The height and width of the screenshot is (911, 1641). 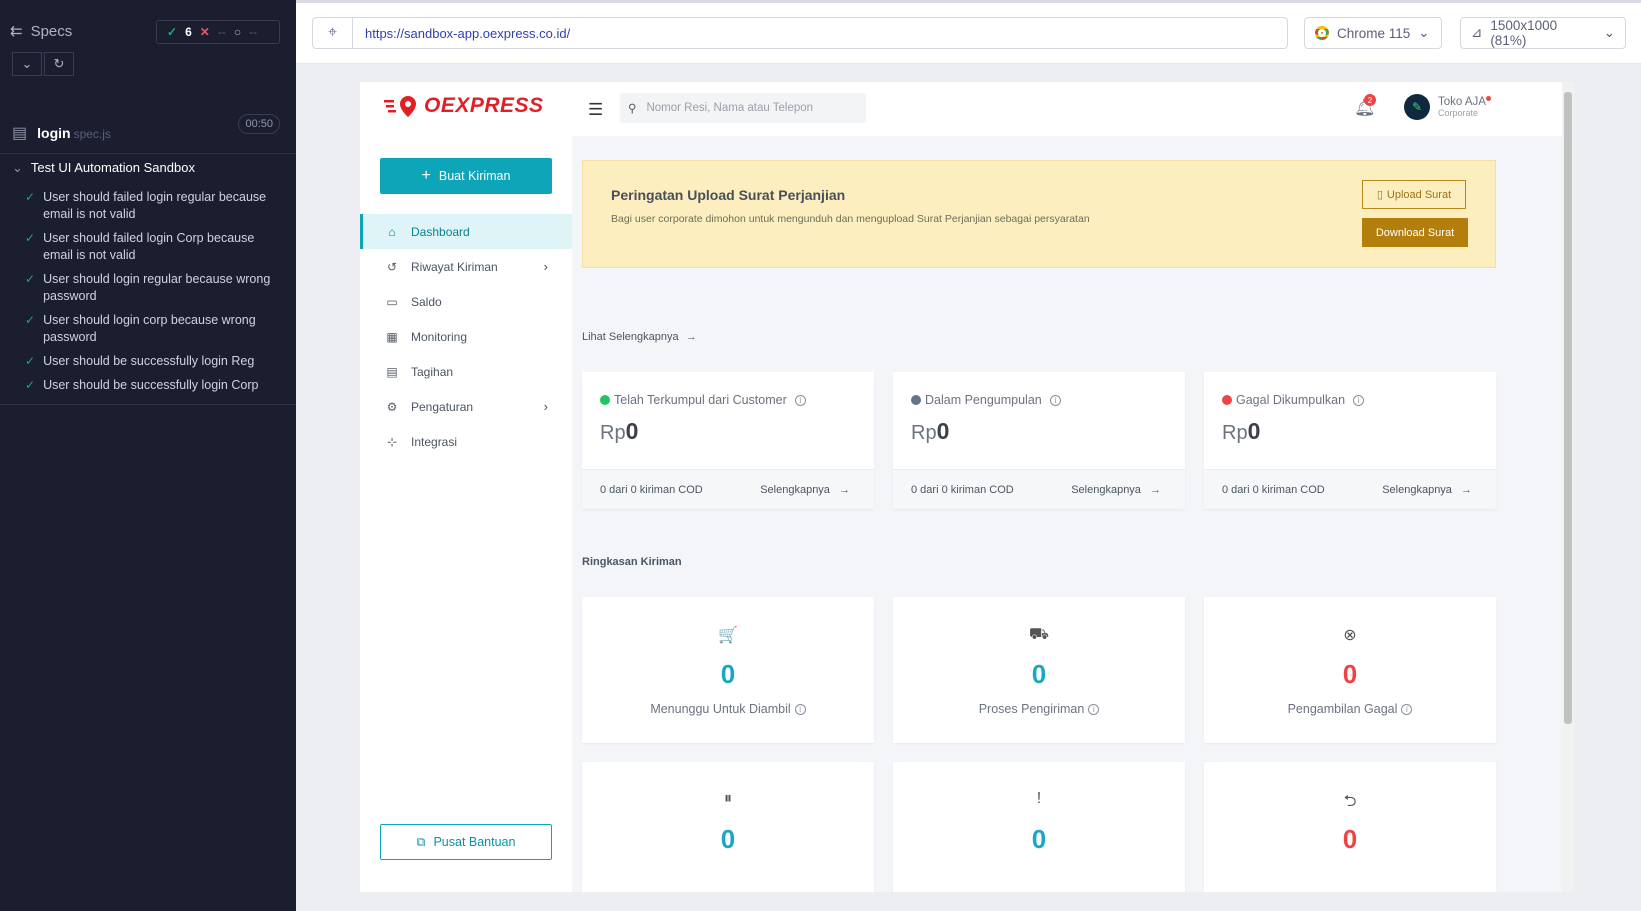 What do you see at coordinates (466, 266) in the screenshot?
I see `sidebar-item-riwayat-kiriman: ↺ Riwayat Kiriman ›` at bounding box center [466, 266].